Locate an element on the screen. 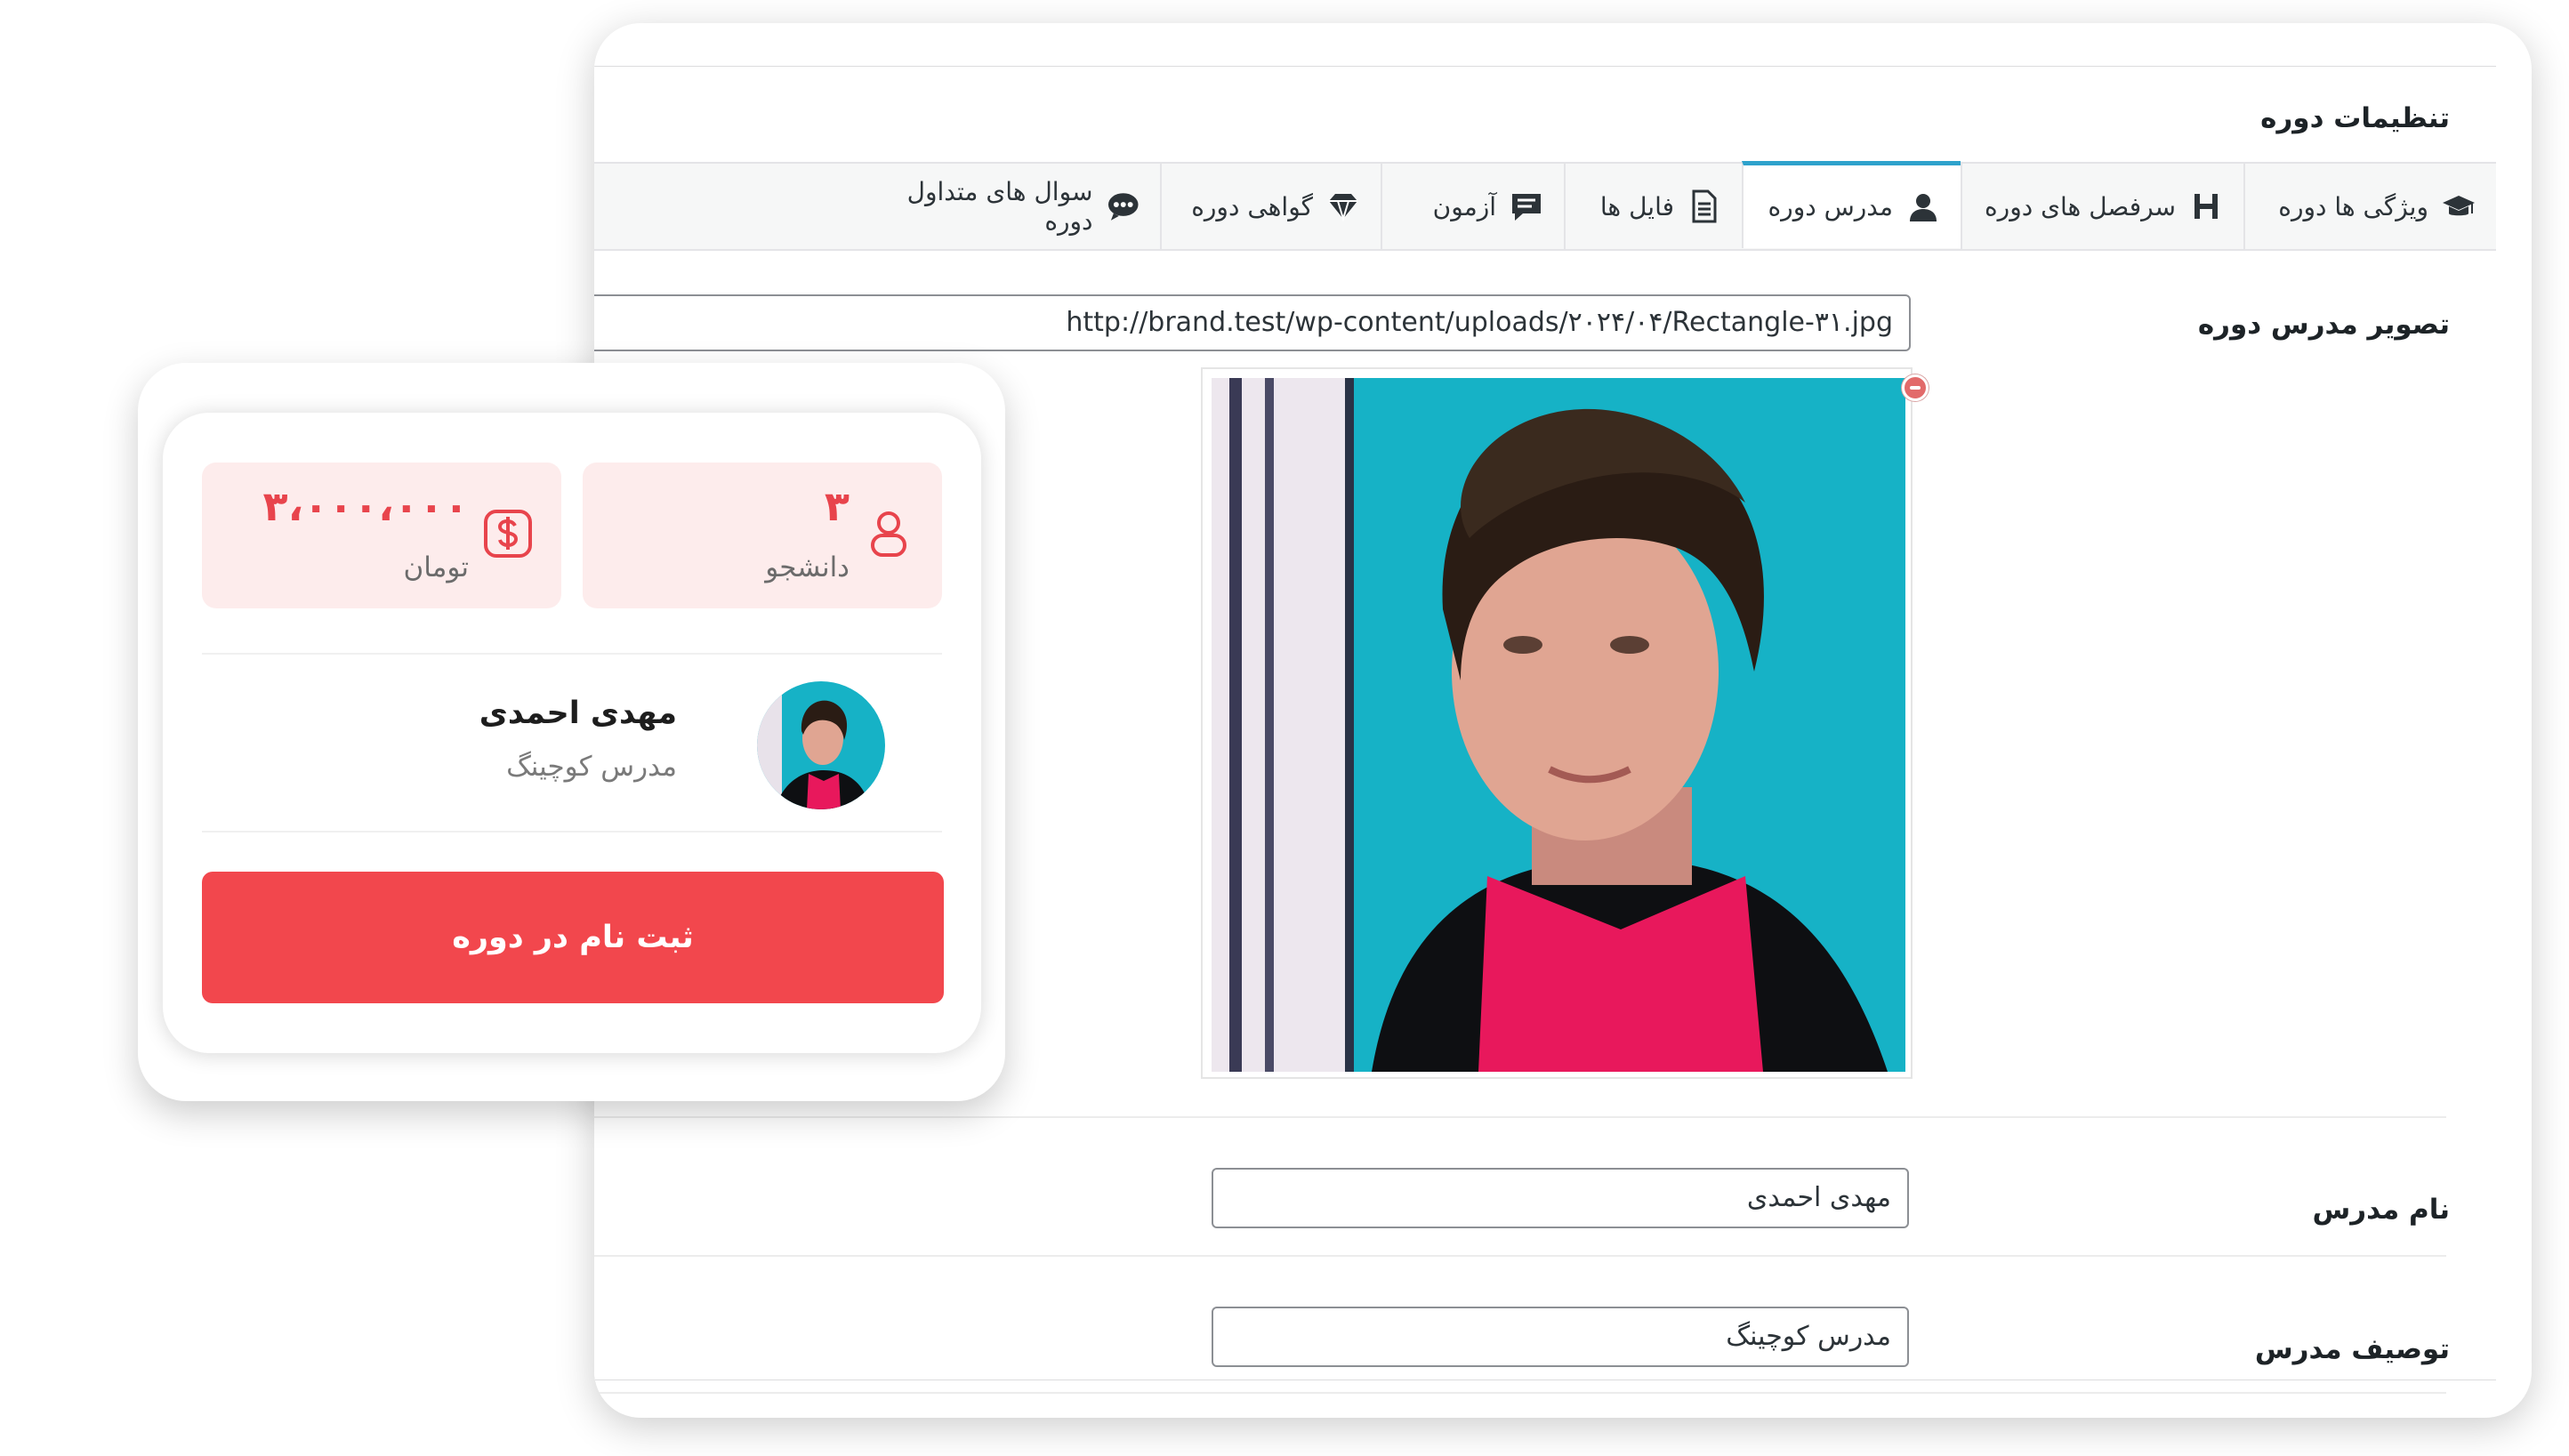  tab-course-features: ویژگی ها دوره is located at coordinates (2369, 206).